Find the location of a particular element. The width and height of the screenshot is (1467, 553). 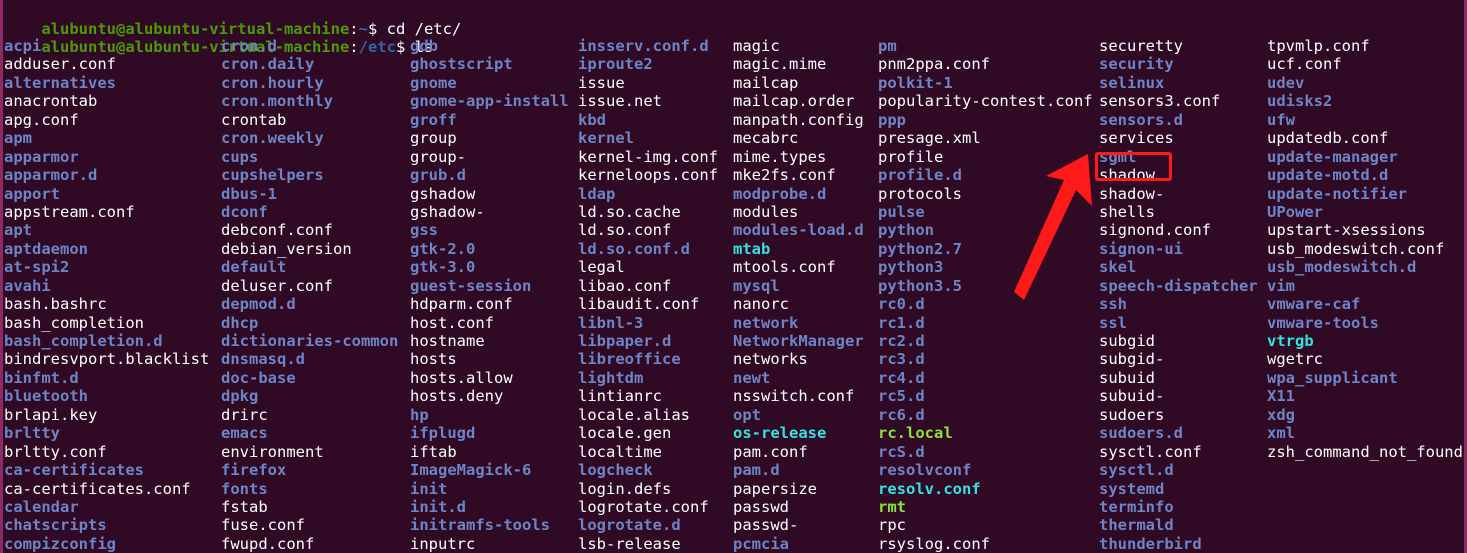

ls-entry: issue.net is located at coordinates (648, 101).